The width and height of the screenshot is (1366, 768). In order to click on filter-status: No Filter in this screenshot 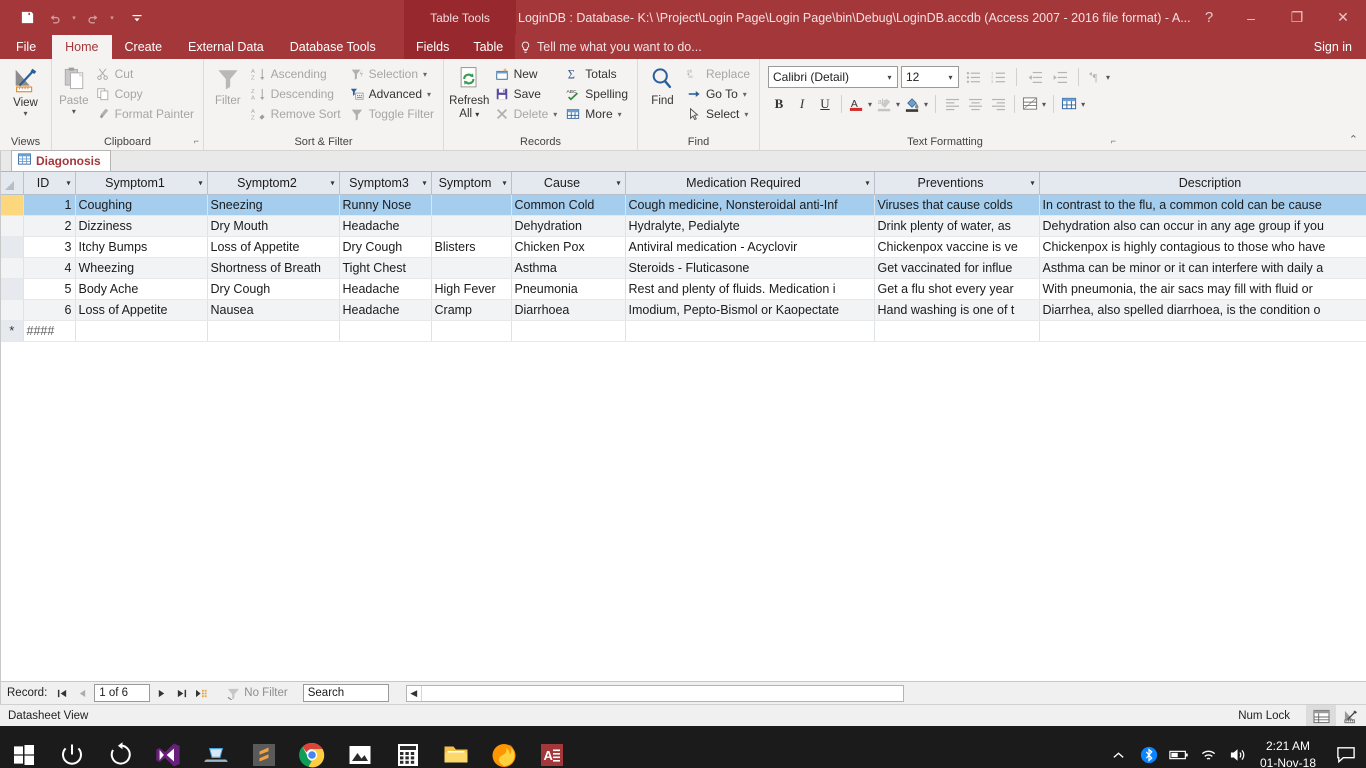, I will do `click(257, 693)`.